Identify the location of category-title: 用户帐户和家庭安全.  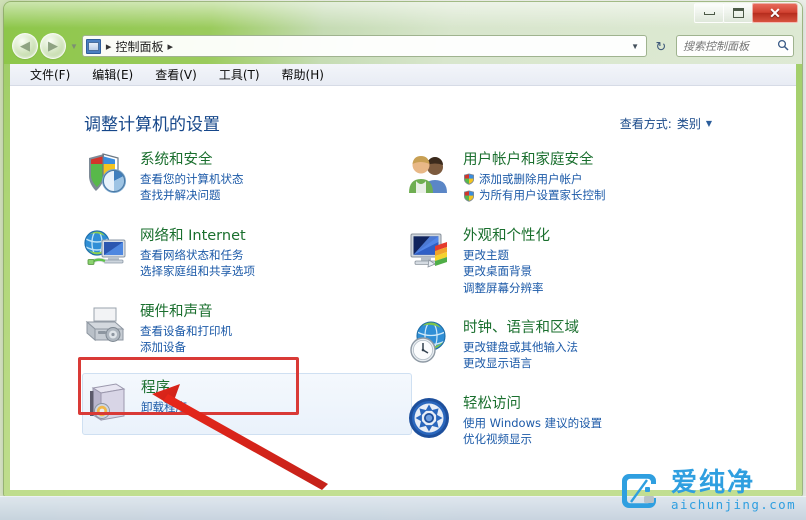
(534, 160).